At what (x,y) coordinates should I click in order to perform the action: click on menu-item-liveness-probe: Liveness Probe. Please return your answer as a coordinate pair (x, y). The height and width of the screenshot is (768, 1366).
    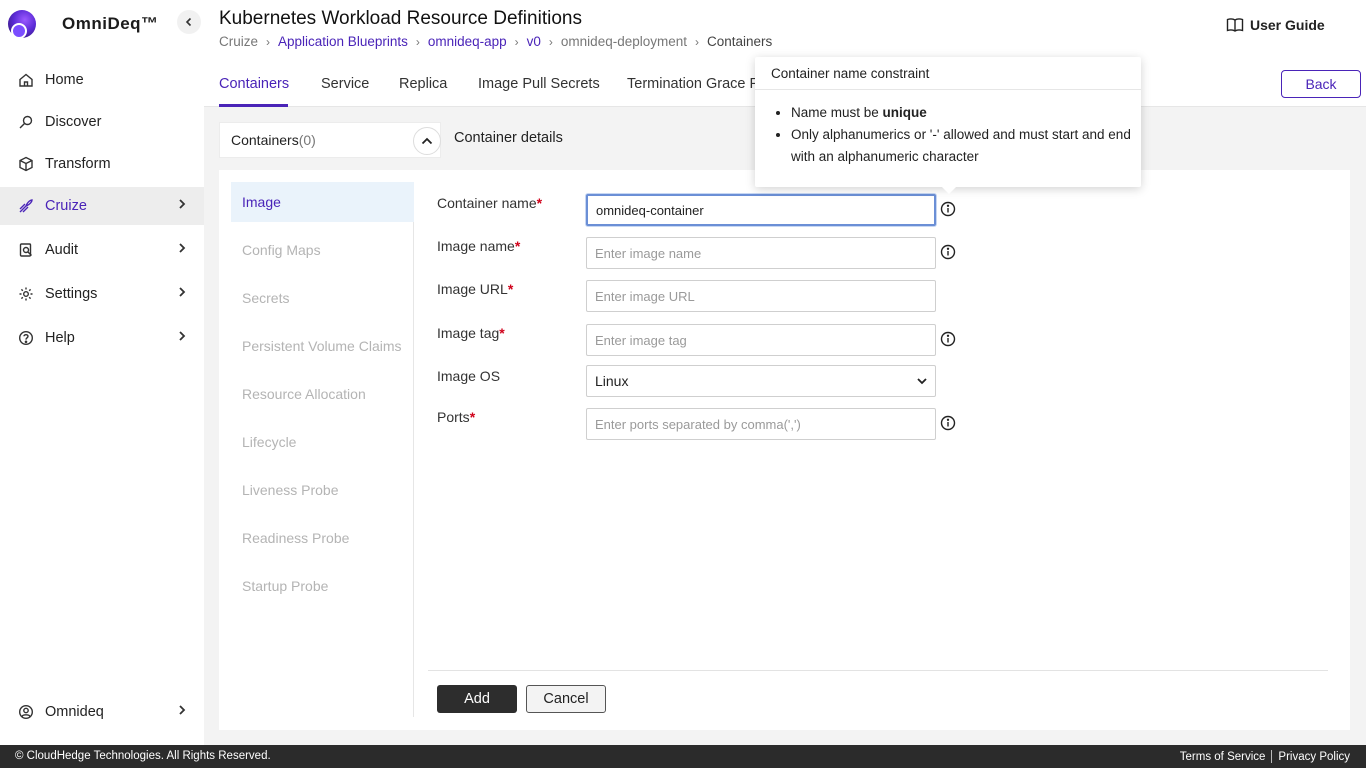
    Looking at the image, I should click on (322, 490).